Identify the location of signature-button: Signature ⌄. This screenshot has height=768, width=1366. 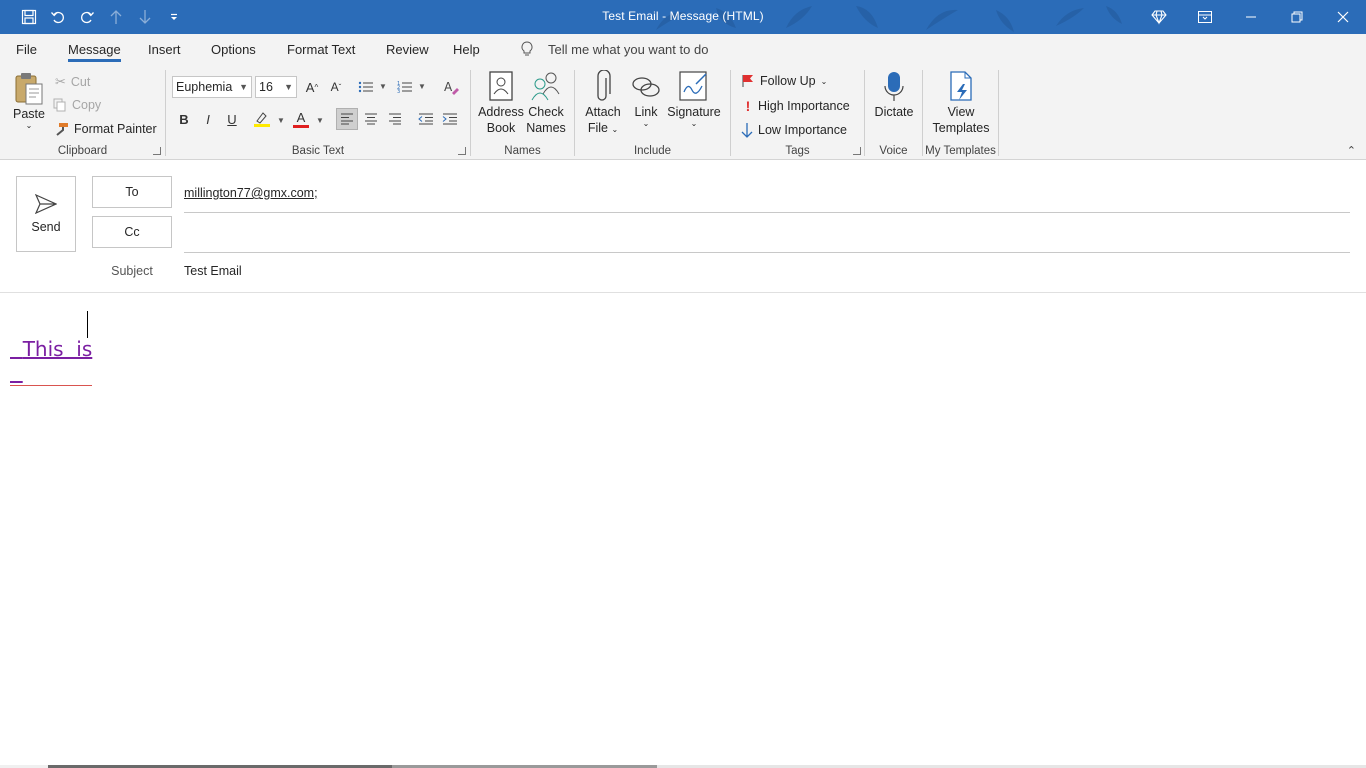
(694, 99).